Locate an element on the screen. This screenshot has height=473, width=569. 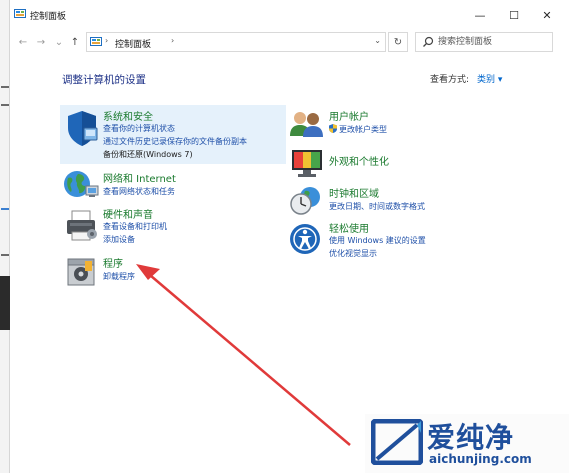
navigation-bar: ← → ⌄ ↑ › 控制面板 › ⌄ ↻ is located at coordinates (289, 42).